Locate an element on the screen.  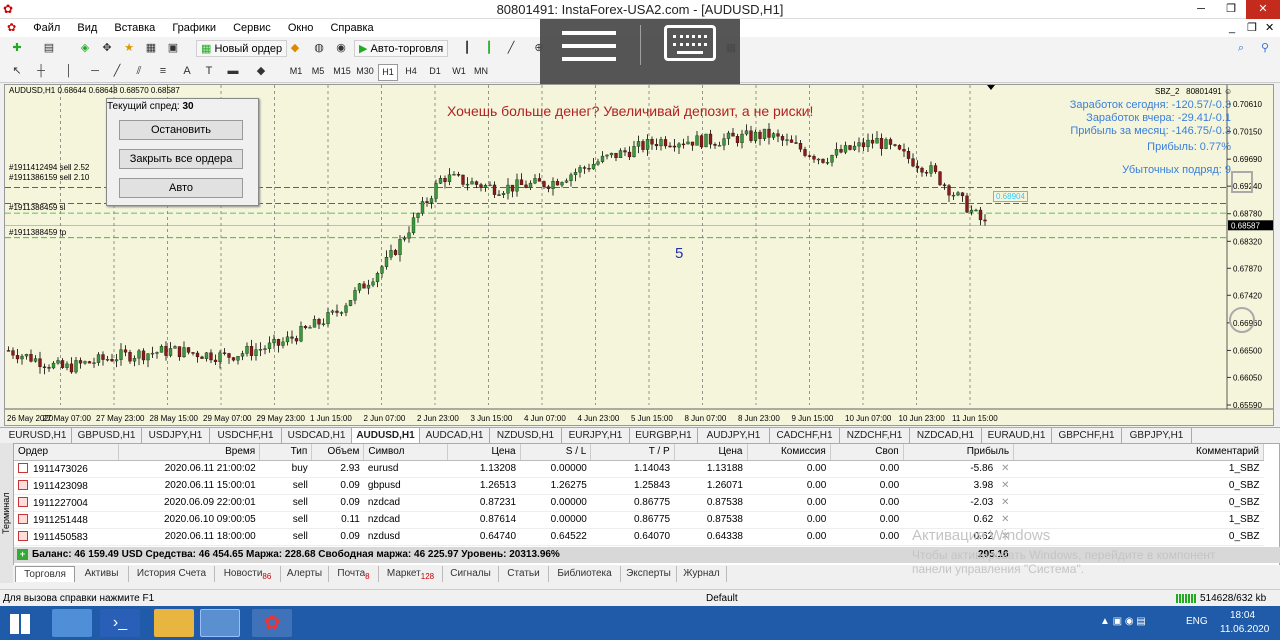
symbol-tab-gbpchf: GBPCHF,H1 is located at coordinates (1087, 436).